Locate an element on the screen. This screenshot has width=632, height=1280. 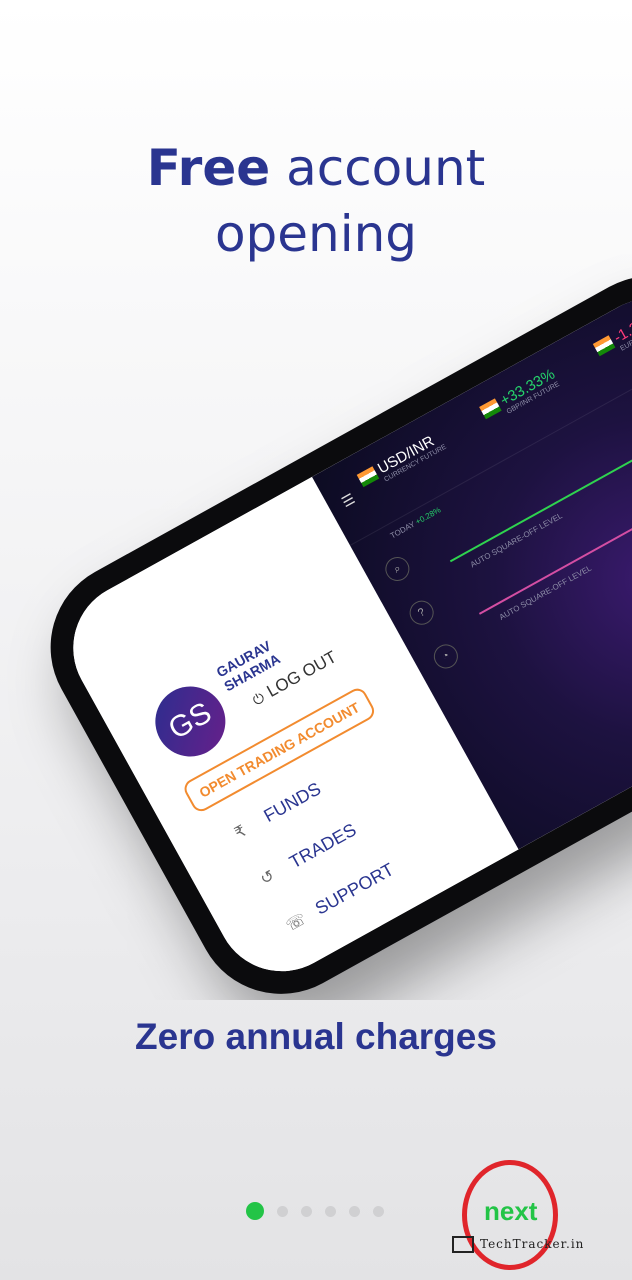
help-icon: ? is located at coordinates (421, 613).